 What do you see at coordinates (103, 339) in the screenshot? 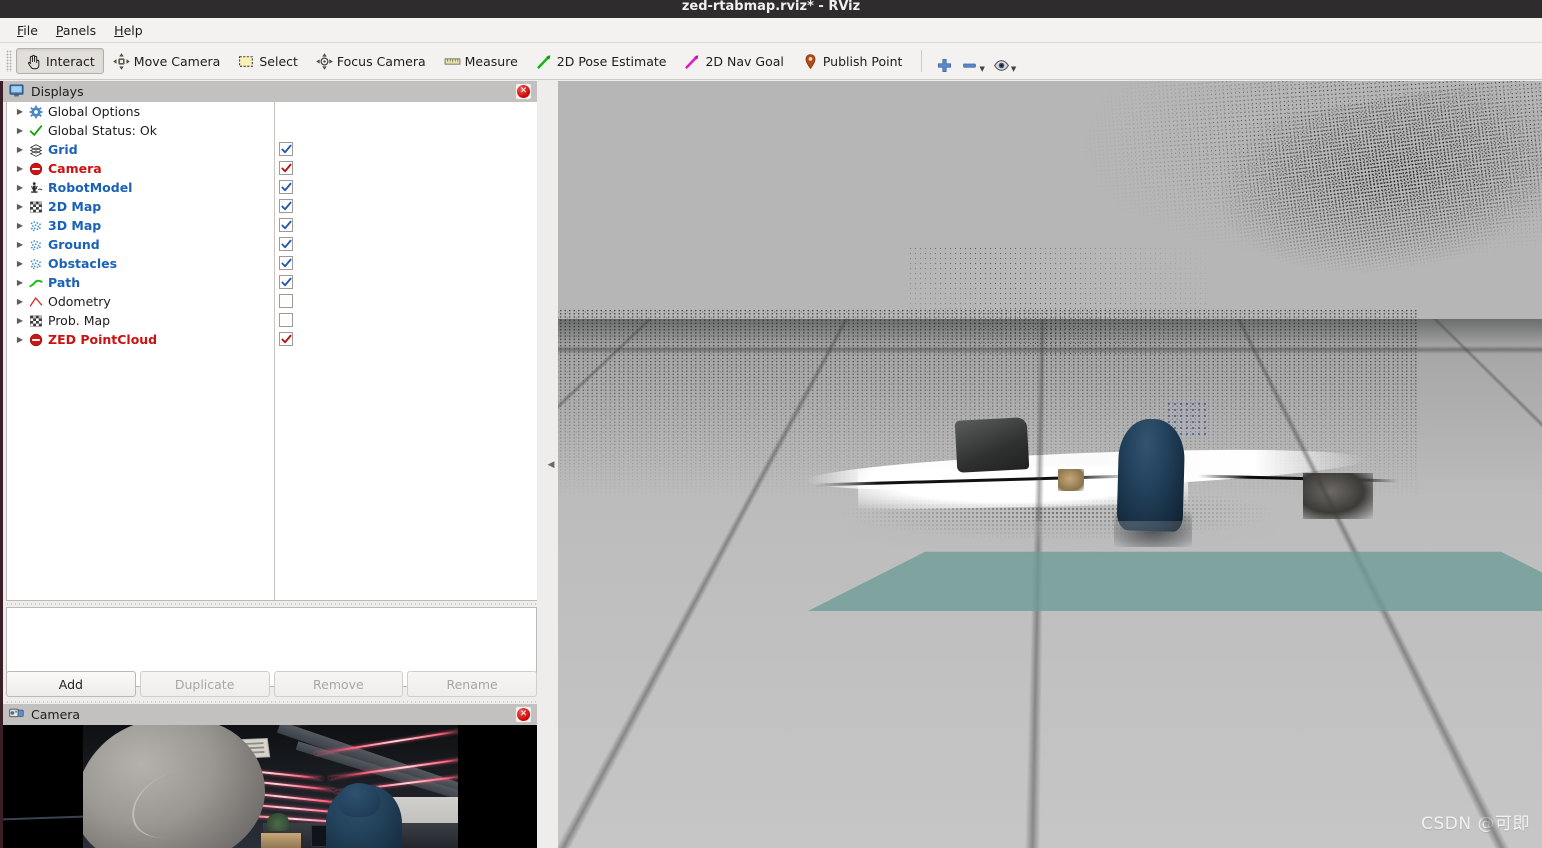
I see `display-label: ZED PointCloud` at bounding box center [103, 339].